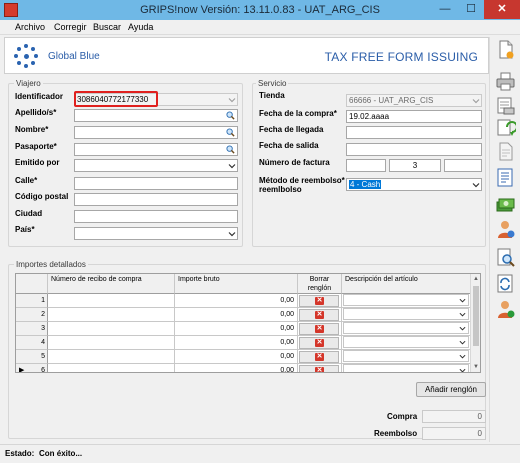 Image resolution: width=520 pixels, height=463 pixels. I want to click on col-header-borrar: Borrar renglón, so click(320, 284).